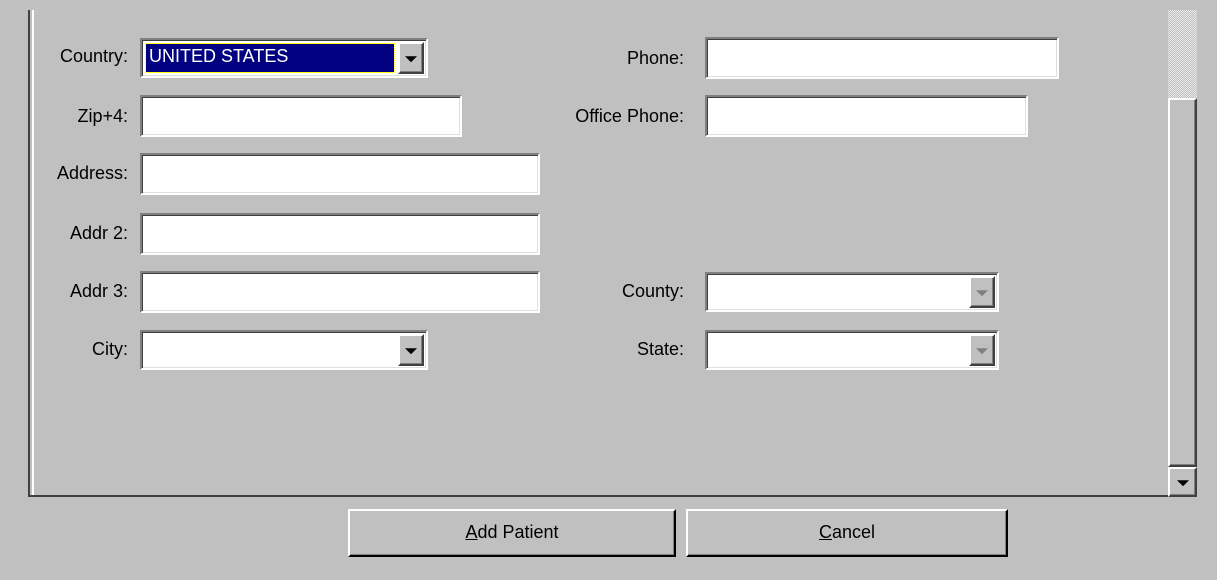 This screenshot has height=580, width=1217. I want to click on zip-field, so click(301, 116).